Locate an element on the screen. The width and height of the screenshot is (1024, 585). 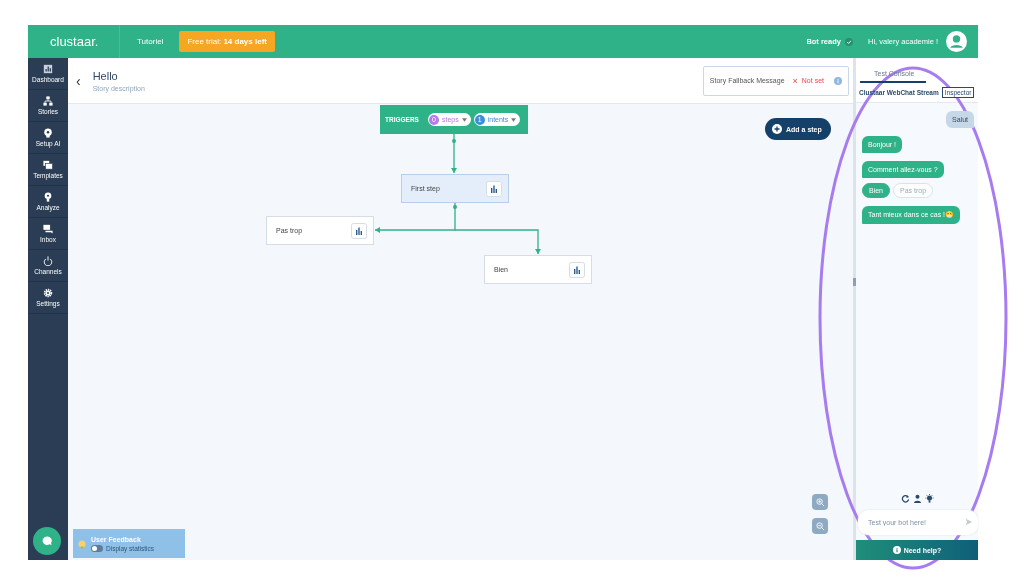
collapse-handle is located at coordinates (854, 282).